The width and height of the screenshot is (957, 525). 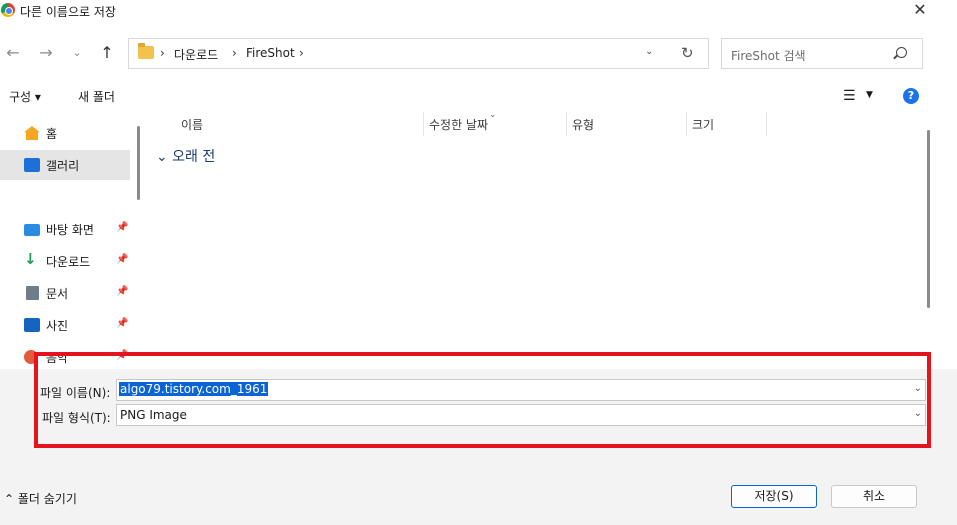 What do you see at coordinates (822, 53) in the screenshot?
I see `search-input: FireShot 검색` at bounding box center [822, 53].